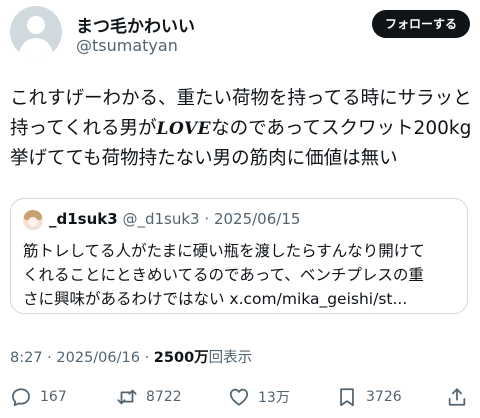 The height and width of the screenshot is (418, 480). What do you see at coordinates (127, 45) in the screenshot?
I see `author-handle: @tsumatyan` at bounding box center [127, 45].